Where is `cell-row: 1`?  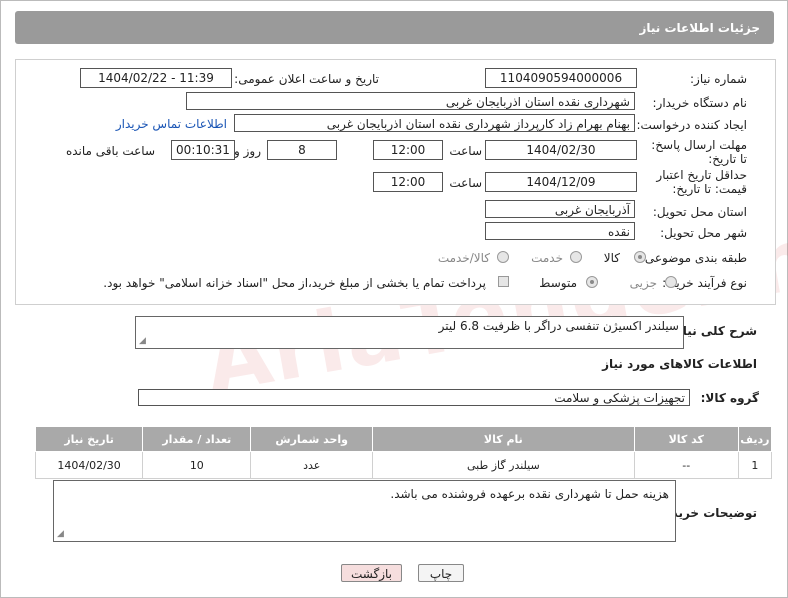 cell-row: 1 is located at coordinates (755, 465).